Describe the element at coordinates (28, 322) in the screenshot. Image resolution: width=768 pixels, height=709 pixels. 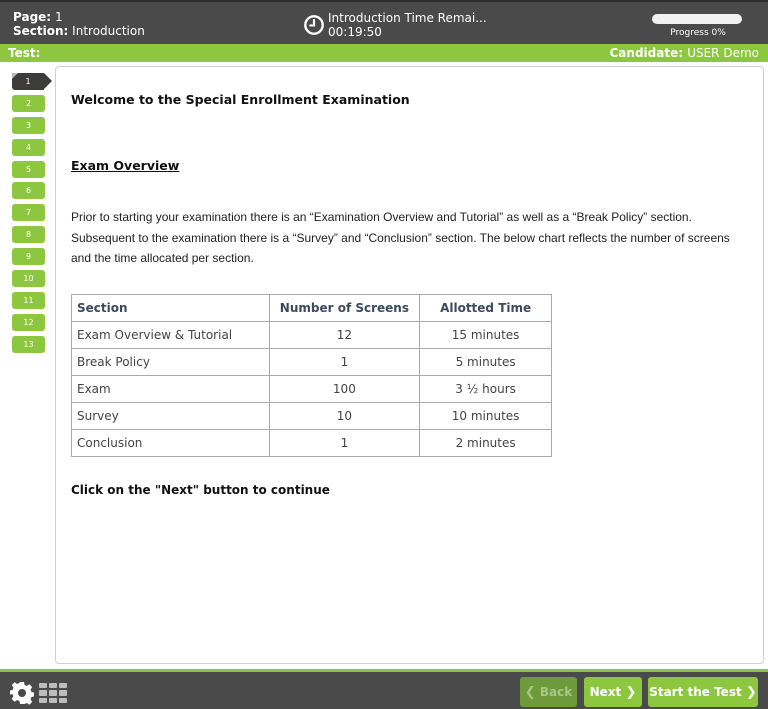
I see `nav-page-12: 12` at that location.